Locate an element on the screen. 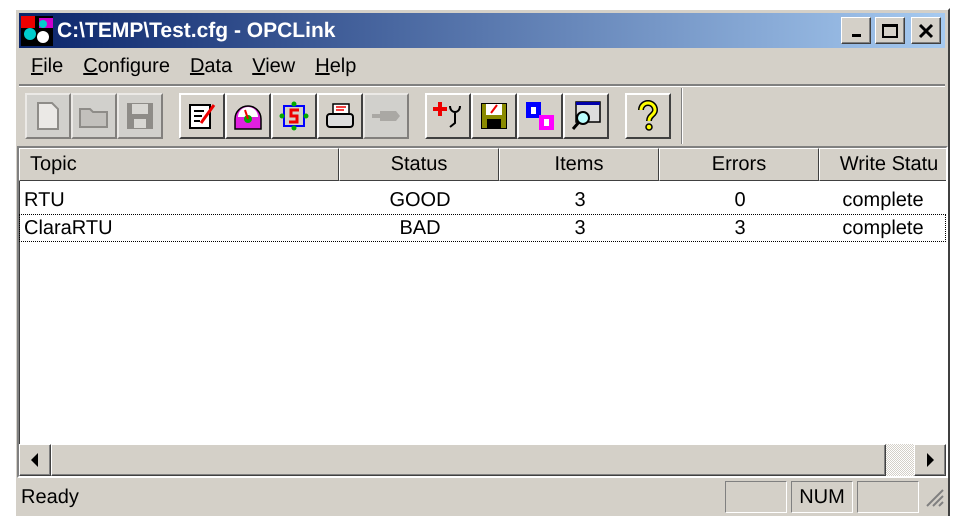  table-cell-text: BAD is located at coordinates (420, 228).